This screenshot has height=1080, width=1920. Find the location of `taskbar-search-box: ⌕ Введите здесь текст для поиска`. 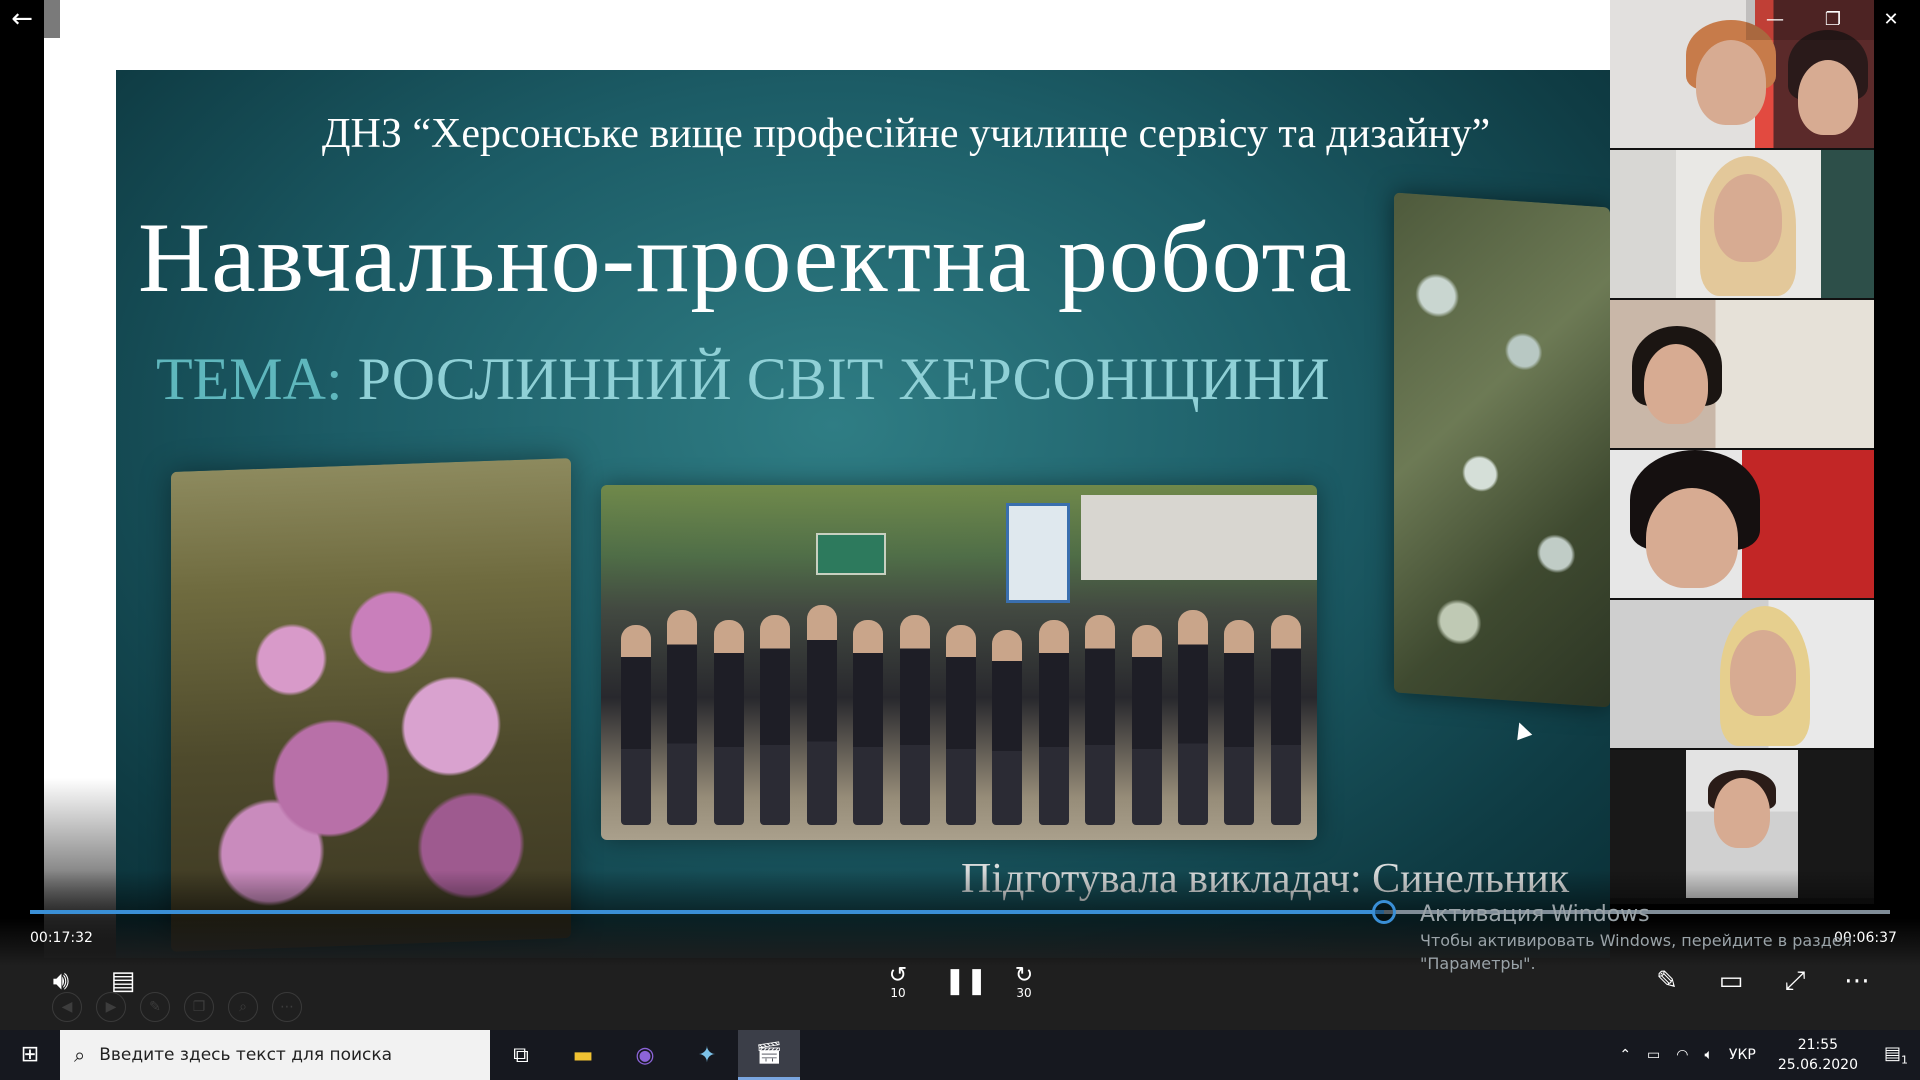

taskbar-search-box: ⌕ Введите здесь текст для поиска is located at coordinates (275, 1055).